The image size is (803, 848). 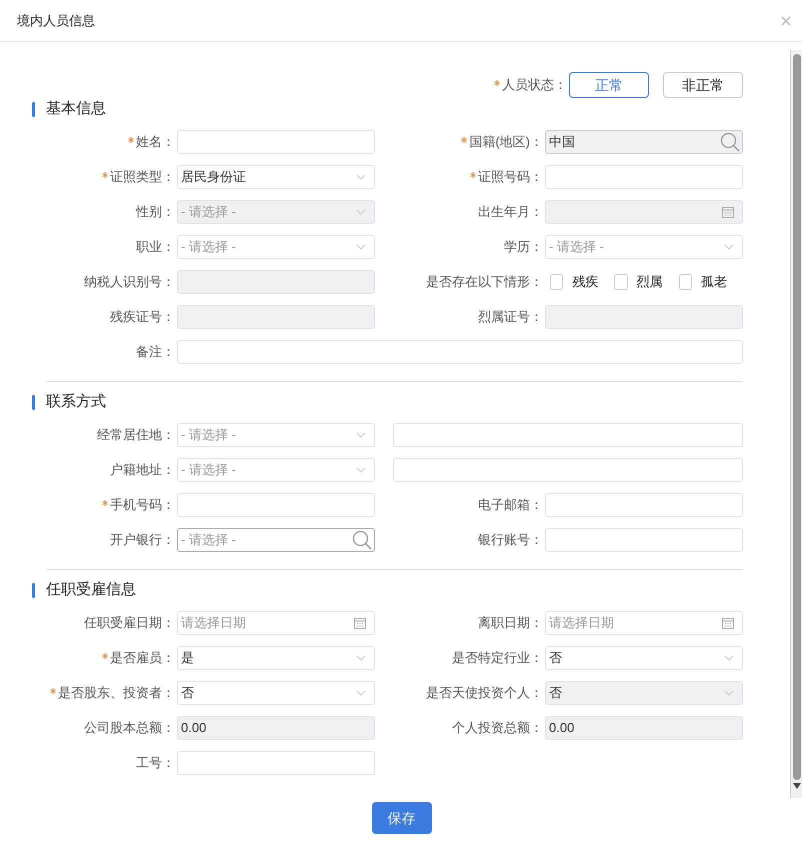 I want to click on section-title: 基本信息, so click(x=76, y=108).